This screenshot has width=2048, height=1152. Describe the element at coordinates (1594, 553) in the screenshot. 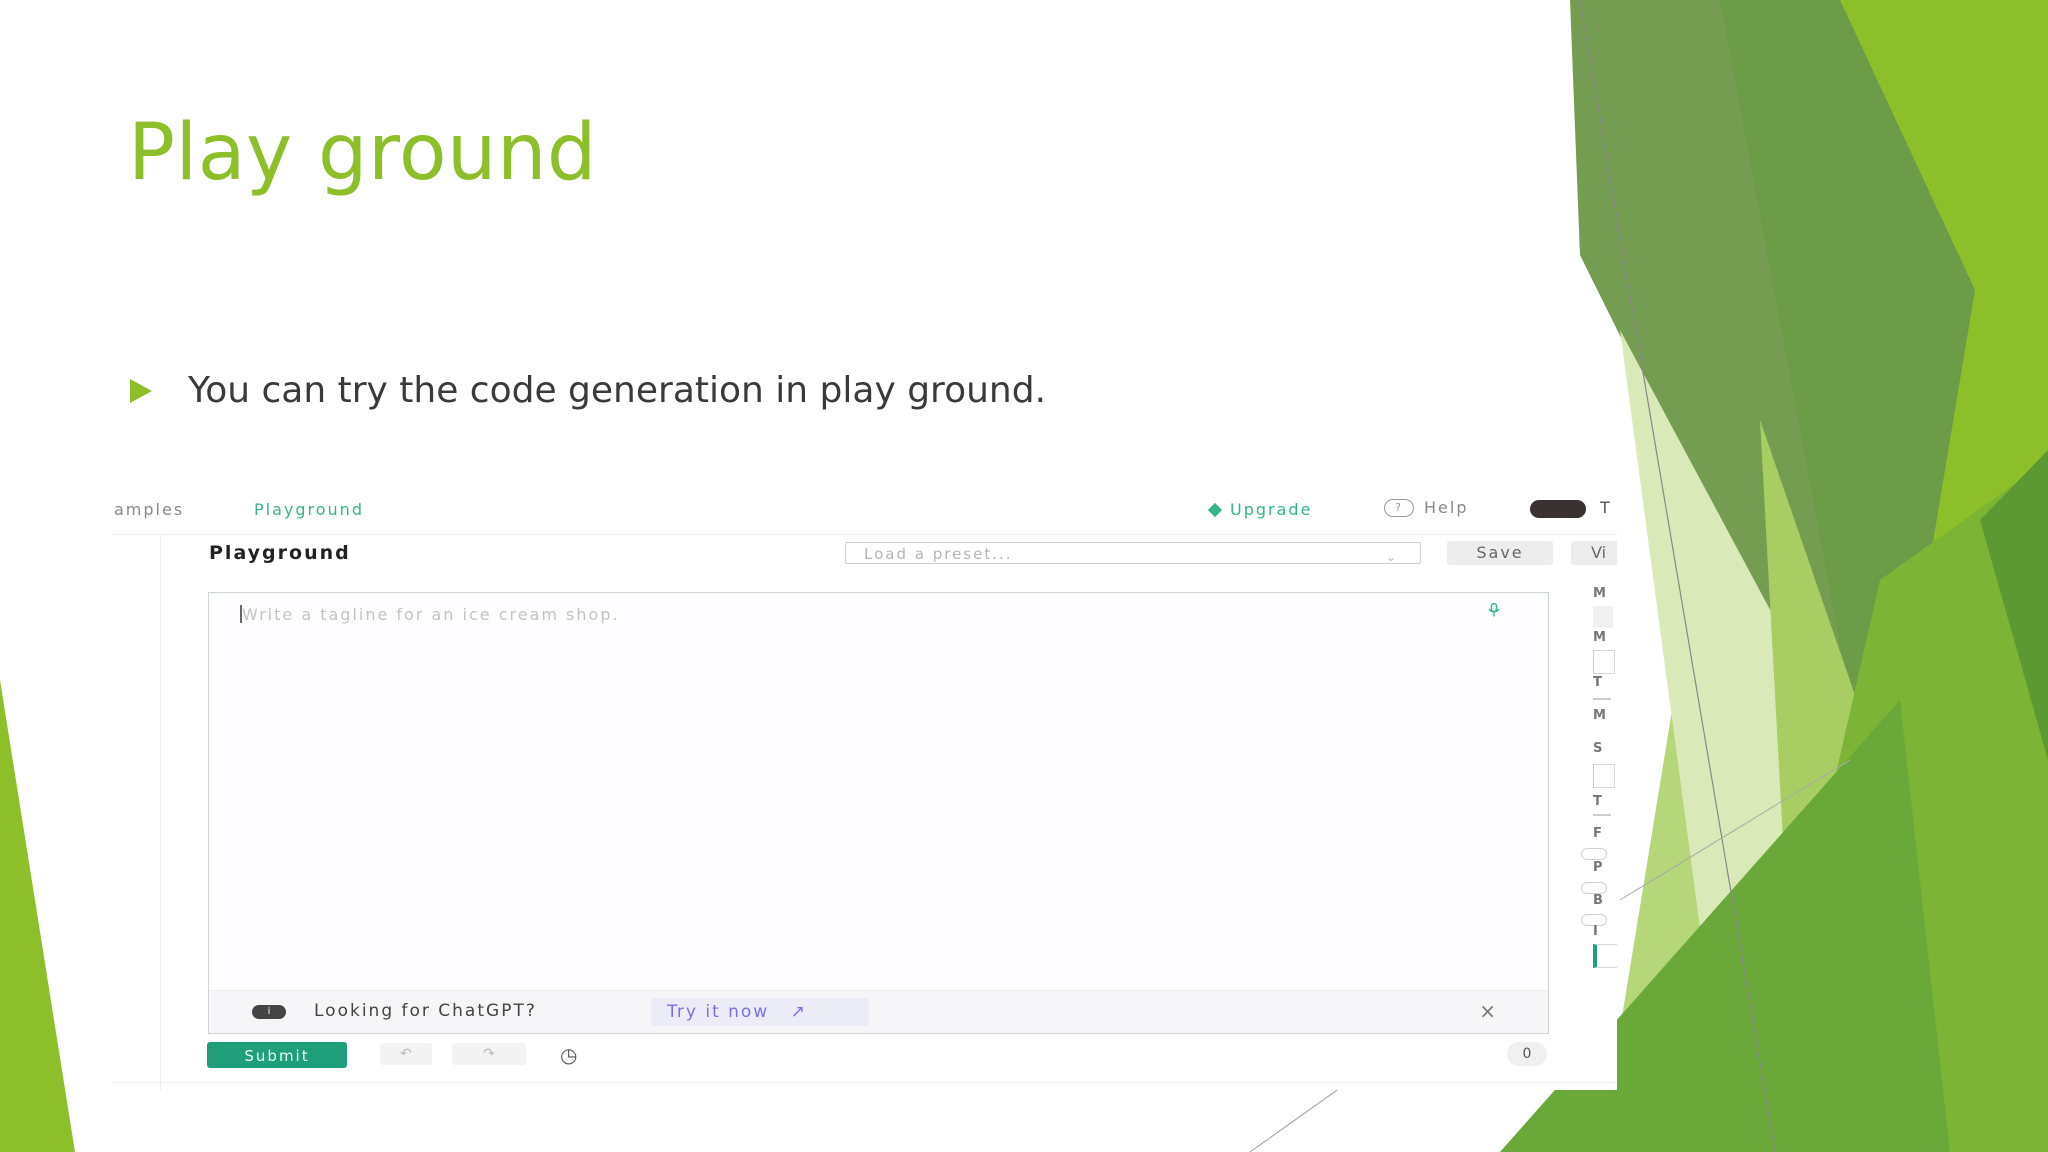

I see `view-code-button: Vi` at that location.